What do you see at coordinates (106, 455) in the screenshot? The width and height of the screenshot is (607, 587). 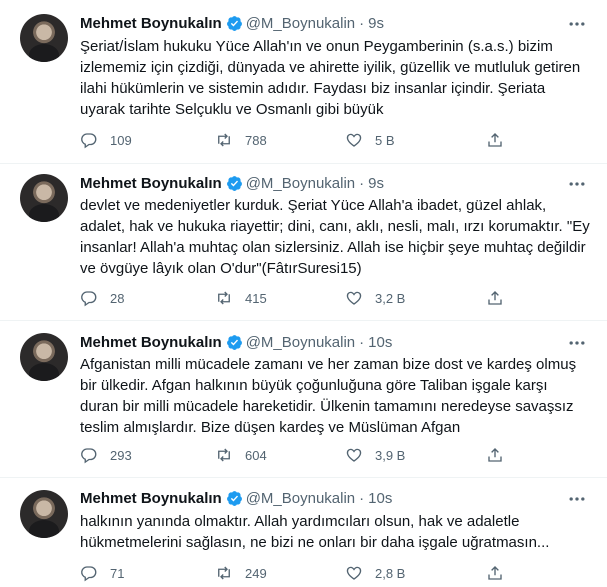 I see `reply-button: 293` at bounding box center [106, 455].